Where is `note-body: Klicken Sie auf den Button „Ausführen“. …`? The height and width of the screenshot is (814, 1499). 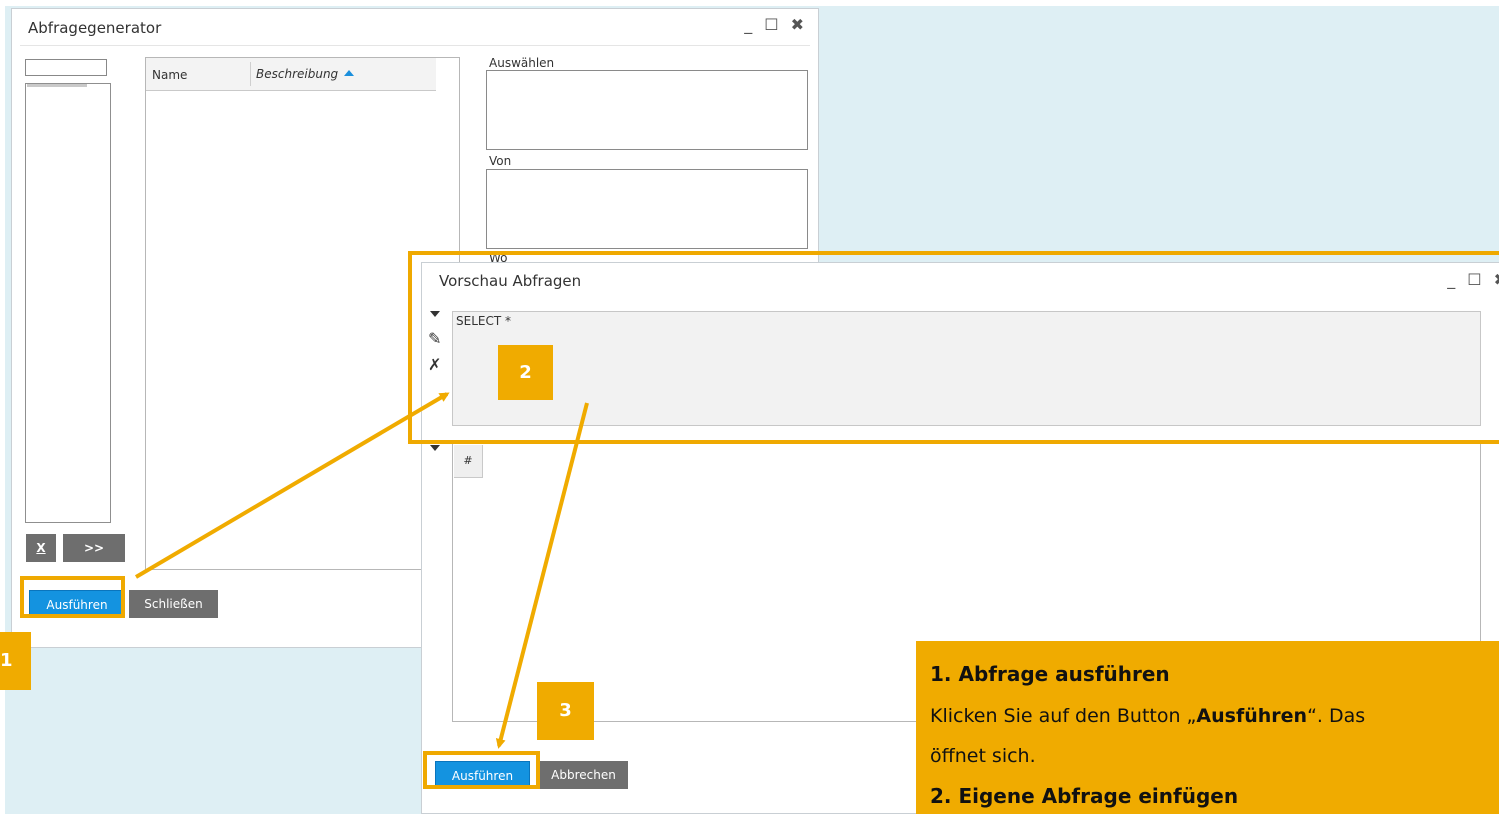
note-body: Klicken Sie auf den Button „Ausführen“. … is located at coordinates (1214, 736).